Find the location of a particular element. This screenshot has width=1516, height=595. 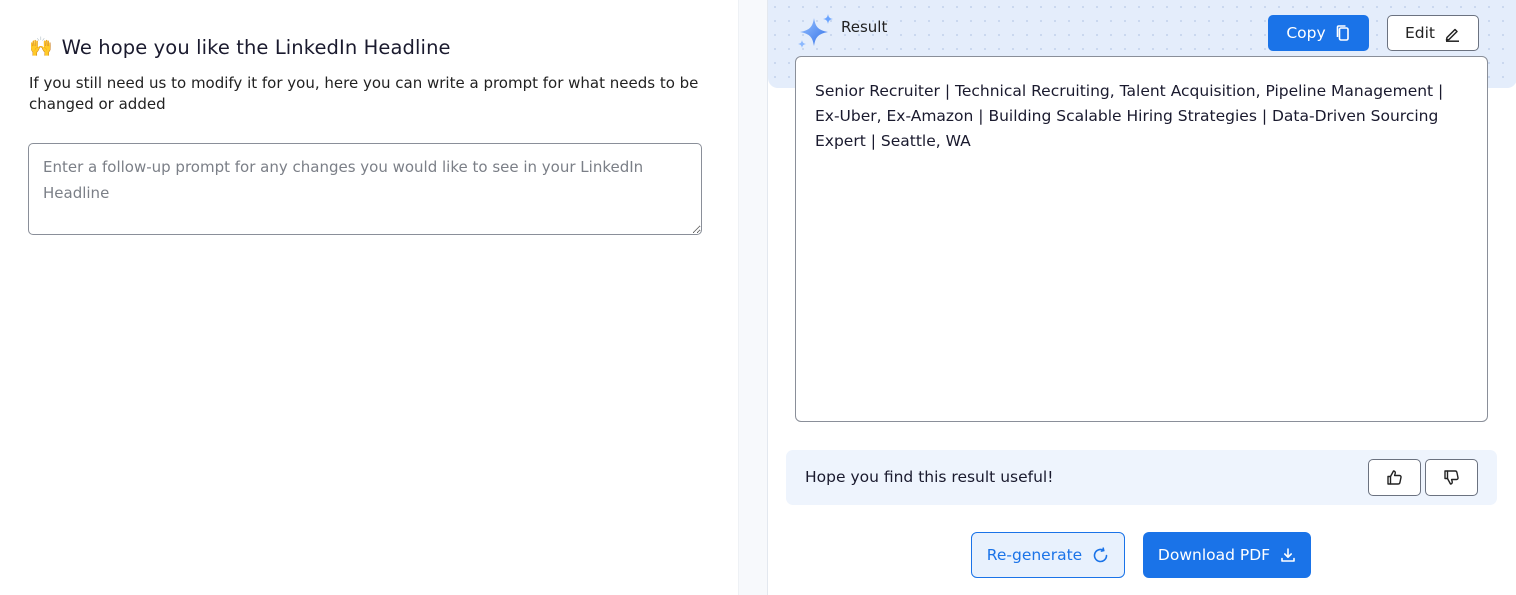

feedback-text: Hope you find this result useful! is located at coordinates (929, 477).